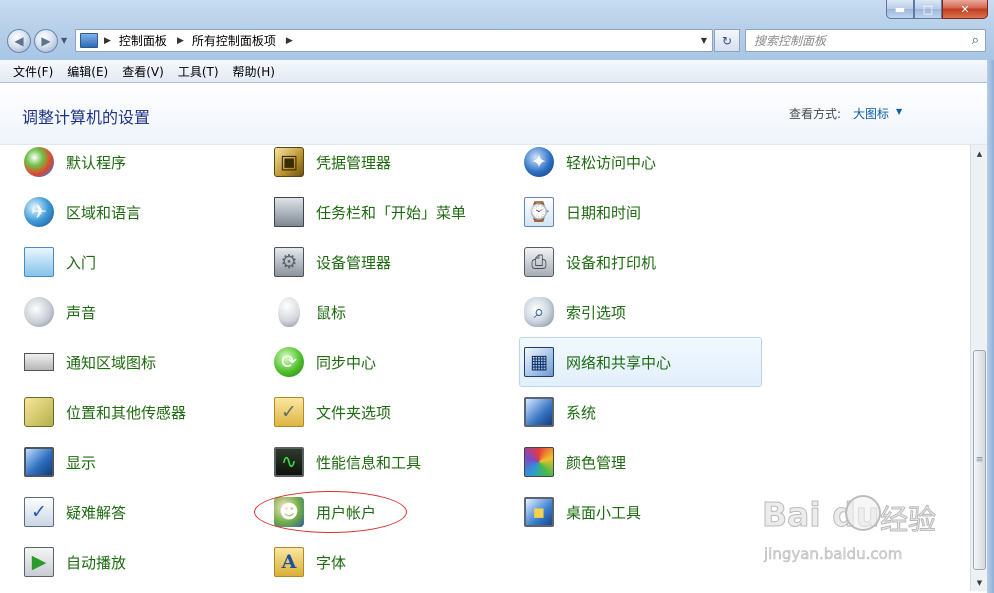 This screenshot has height=593, width=994. What do you see at coordinates (497, 114) in the screenshot?
I see `content-header: 调整计算机的设置 查看方式: 大图标 ▼` at bounding box center [497, 114].